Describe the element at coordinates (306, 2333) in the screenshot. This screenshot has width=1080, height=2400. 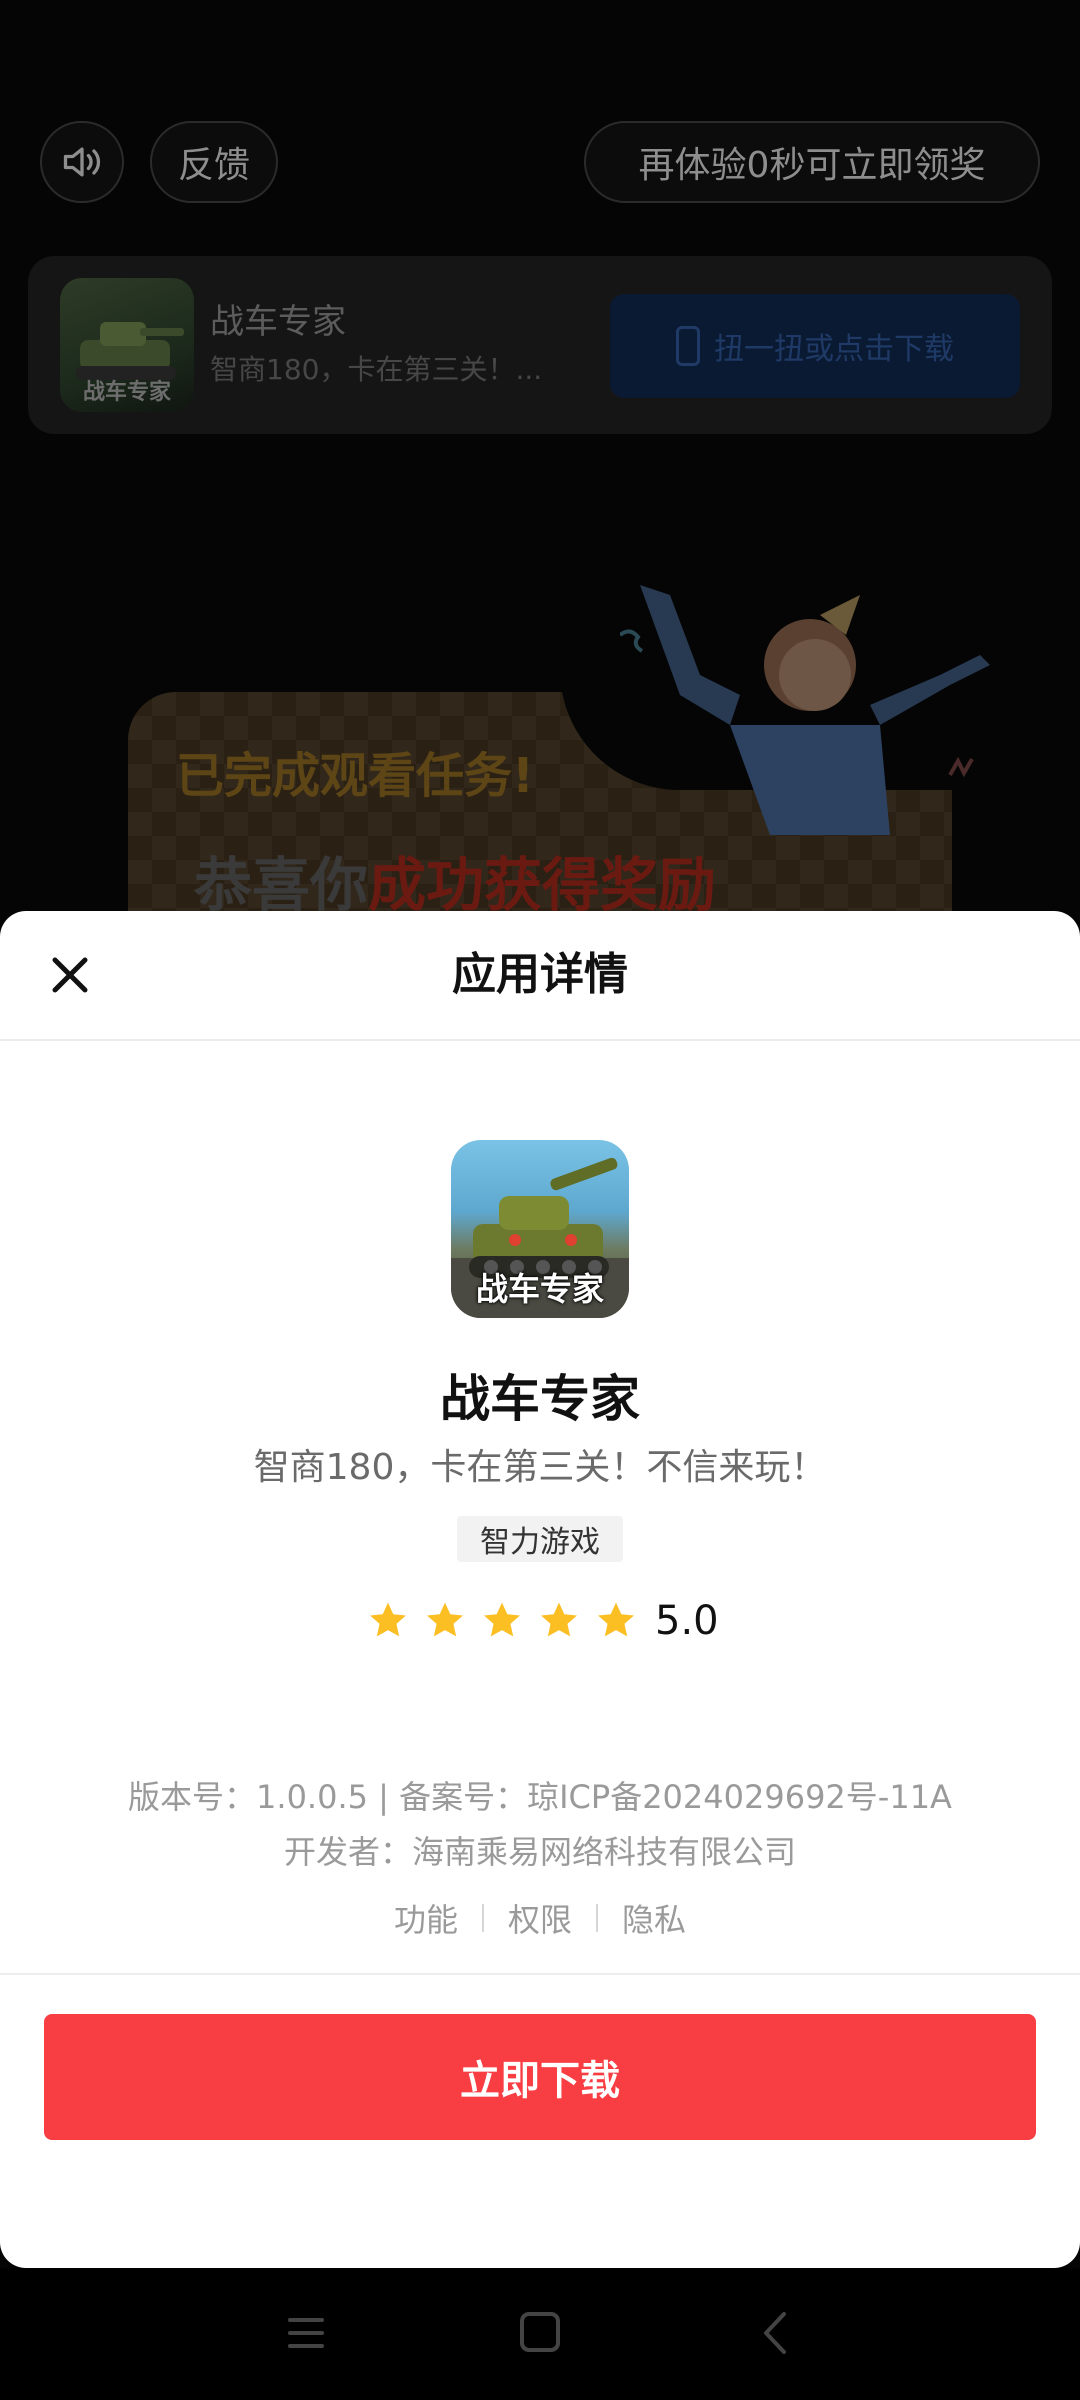
I see `menu-icon` at that location.